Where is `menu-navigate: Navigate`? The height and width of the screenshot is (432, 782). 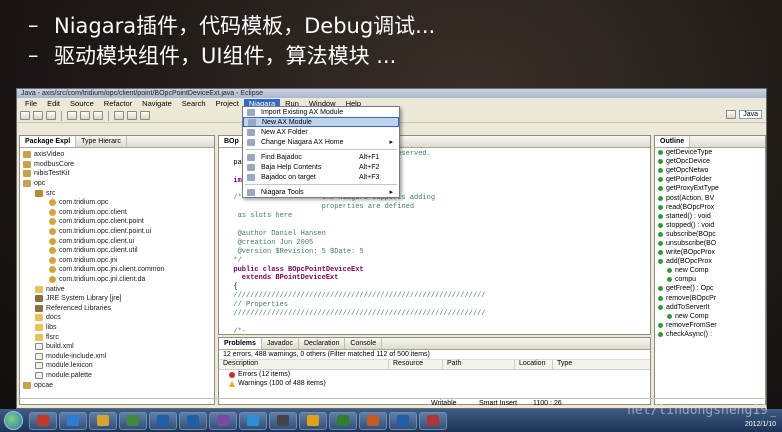
menu-navigate: Navigate is located at coordinates (157, 103).